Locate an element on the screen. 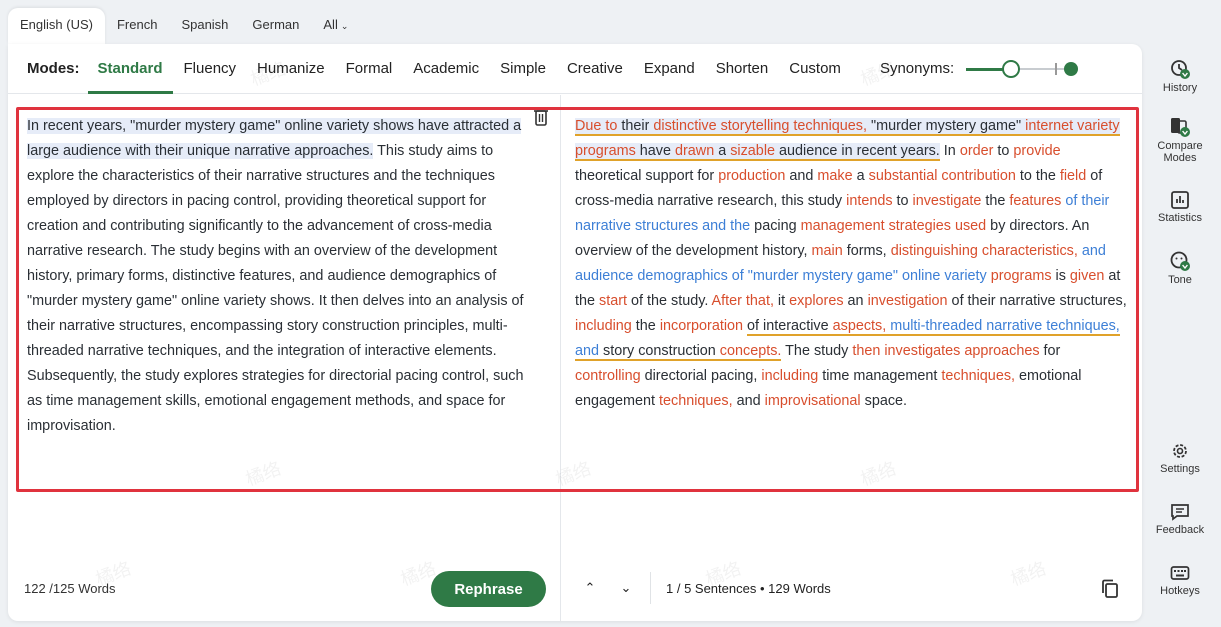 This screenshot has height=627, width=1221. output-segment: After that, is located at coordinates (743, 301).